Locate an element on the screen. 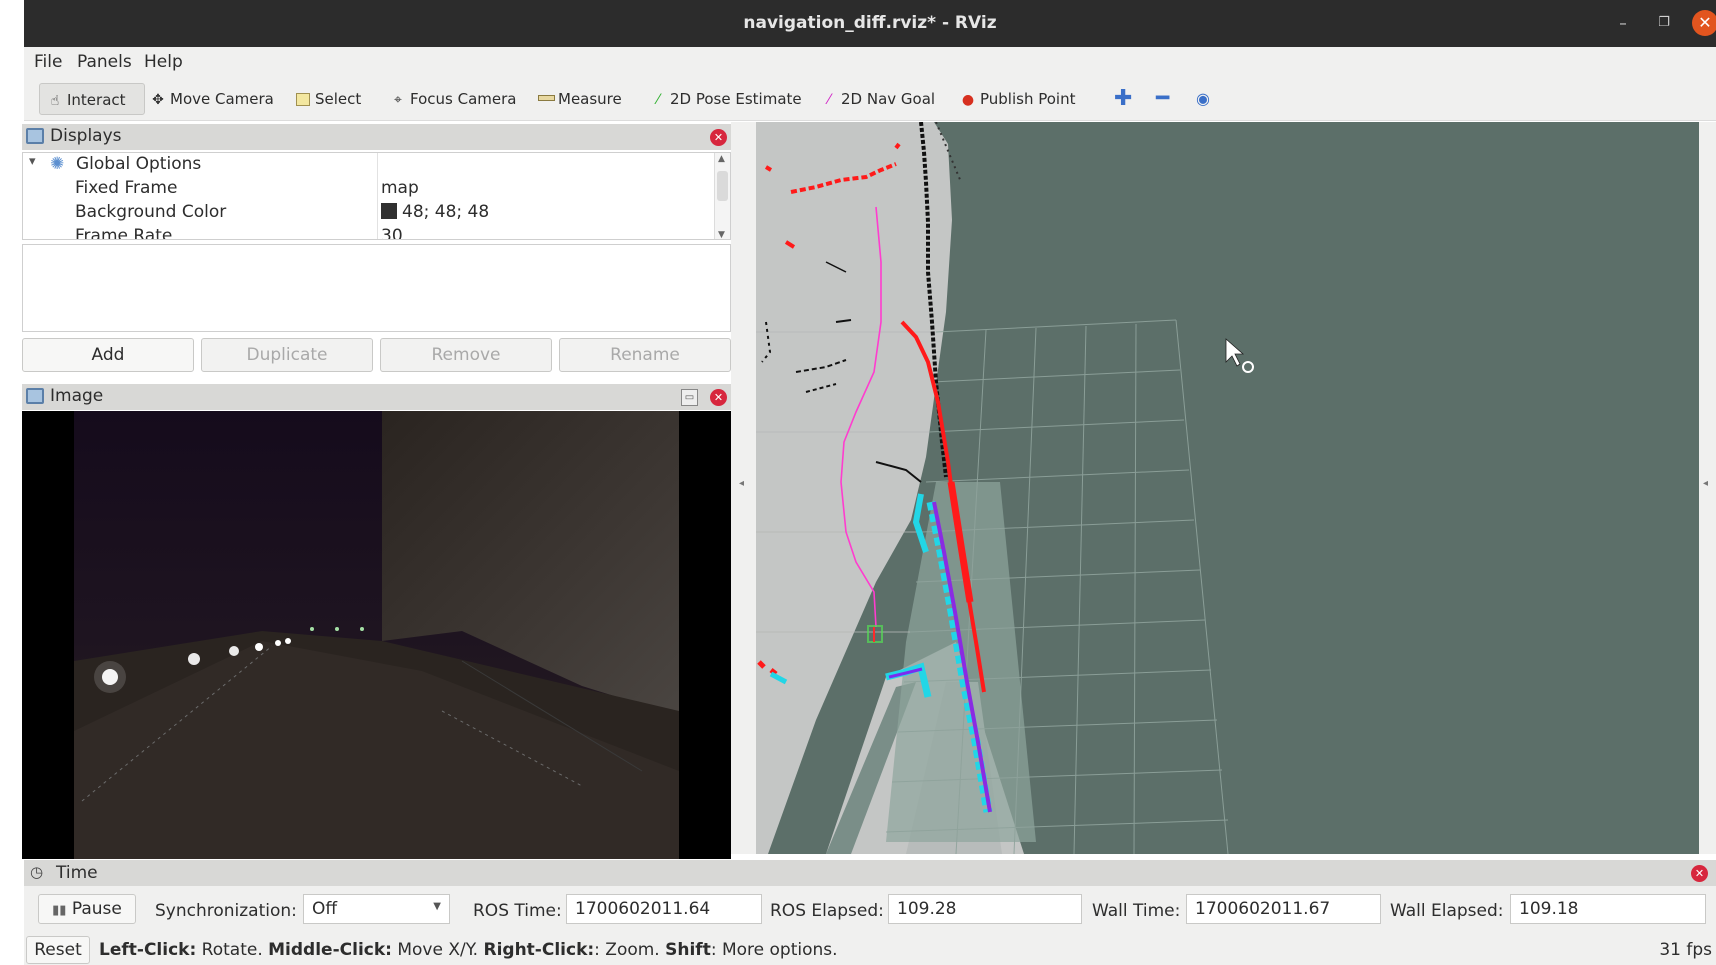 The image size is (1716, 965). property-row: Frame Rate 30 is located at coordinates (368, 233).